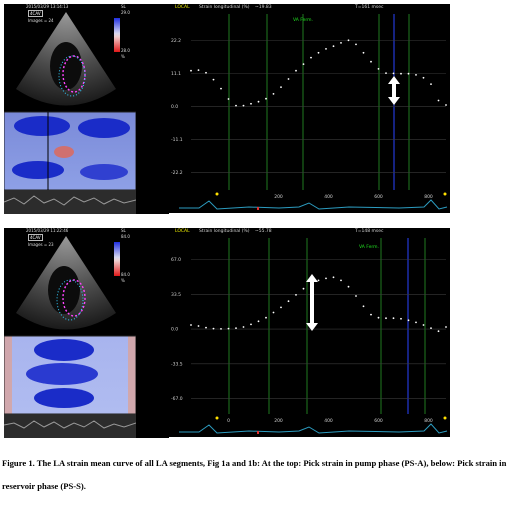 The image size is (531, 508). Describe the element at coordinates (123, 56) in the screenshot. I see `echo-scale-percent: %` at that location.